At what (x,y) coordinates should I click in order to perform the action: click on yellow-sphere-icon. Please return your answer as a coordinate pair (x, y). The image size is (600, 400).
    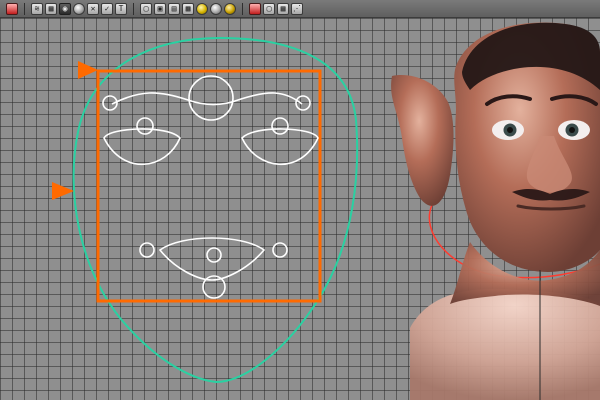
    Looking at the image, I should click on (202, 8).